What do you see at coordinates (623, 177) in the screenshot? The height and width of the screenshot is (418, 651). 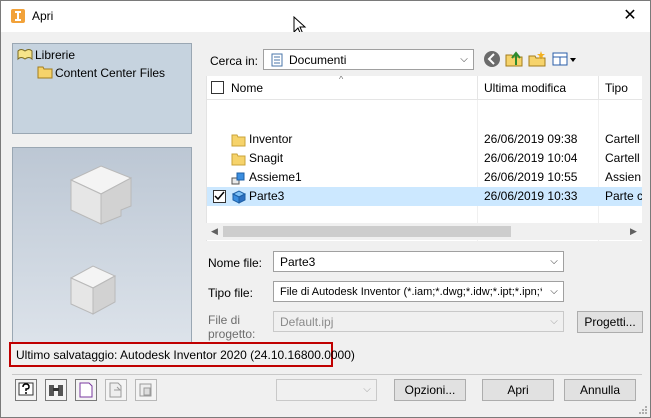 I see `file-type: Assien` at bounding box center [623, 177].